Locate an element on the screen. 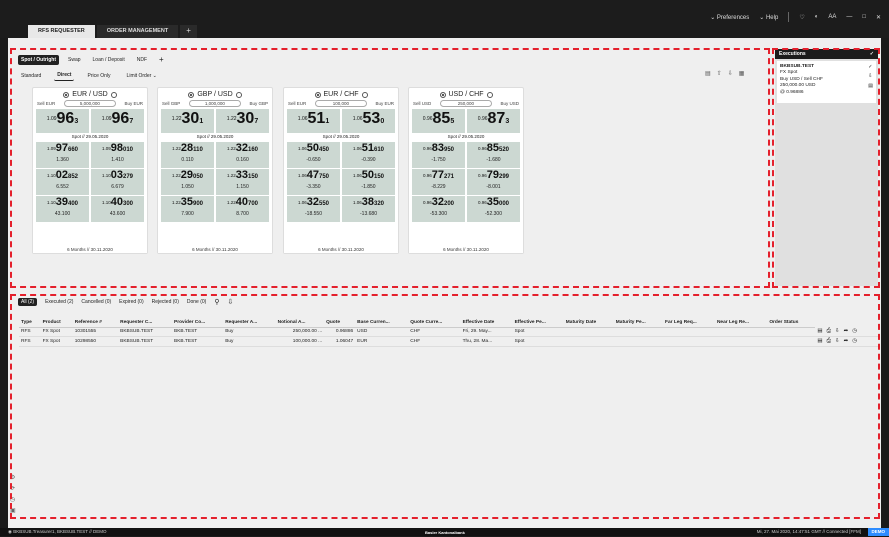 The width and height of the screenshot is (889, 537). font-size-button: AA is located at coordinates (832, 17).